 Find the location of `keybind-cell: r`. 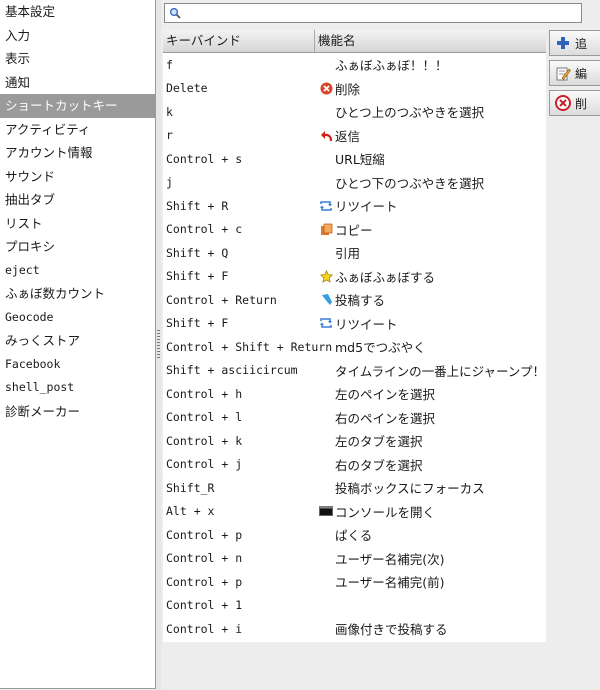

keybind-cell: r is located at coordinates (169, 135).